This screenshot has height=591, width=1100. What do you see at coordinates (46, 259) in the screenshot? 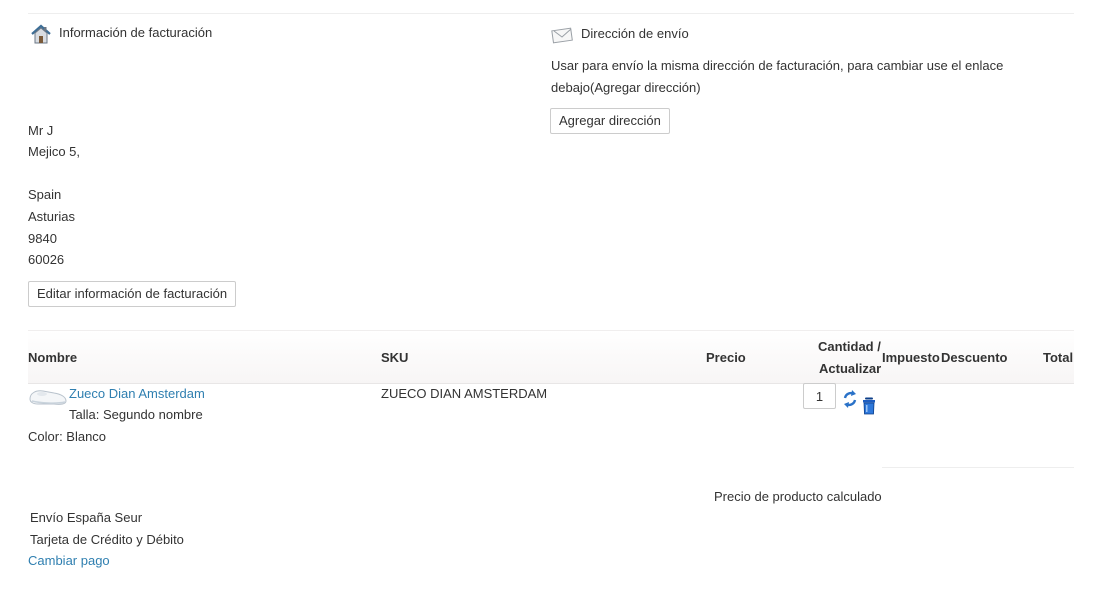
I see `billing-address-line: 60026` at bounding box center [46, 259].